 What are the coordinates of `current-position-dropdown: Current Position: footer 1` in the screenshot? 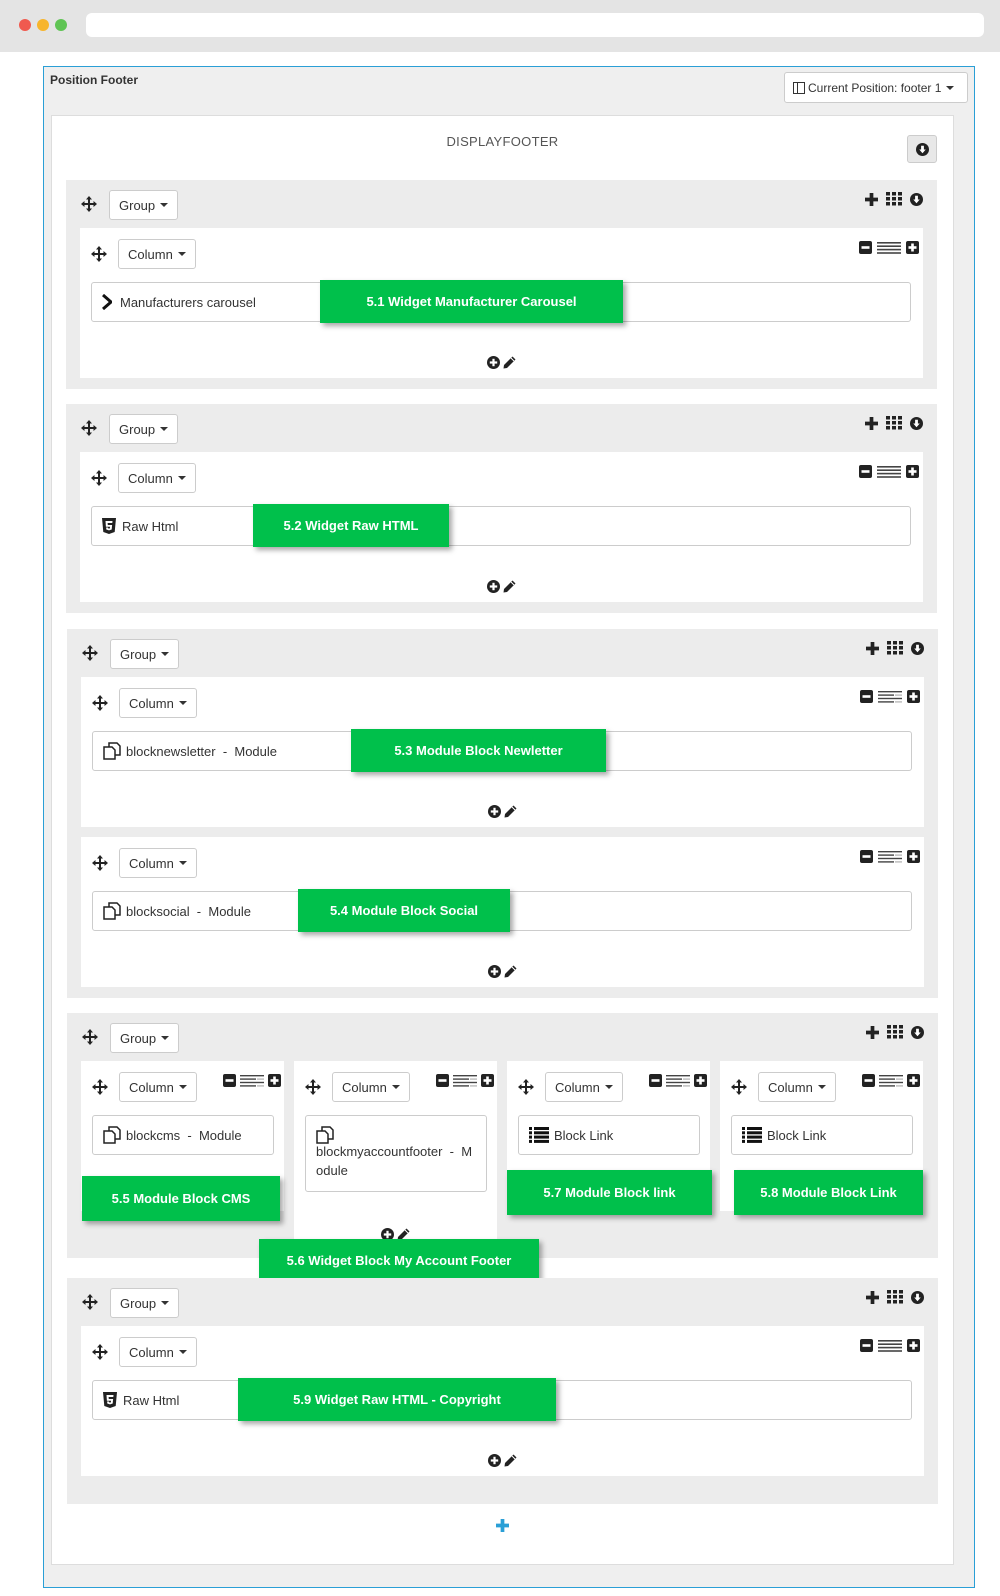 It's located at (876, 87).